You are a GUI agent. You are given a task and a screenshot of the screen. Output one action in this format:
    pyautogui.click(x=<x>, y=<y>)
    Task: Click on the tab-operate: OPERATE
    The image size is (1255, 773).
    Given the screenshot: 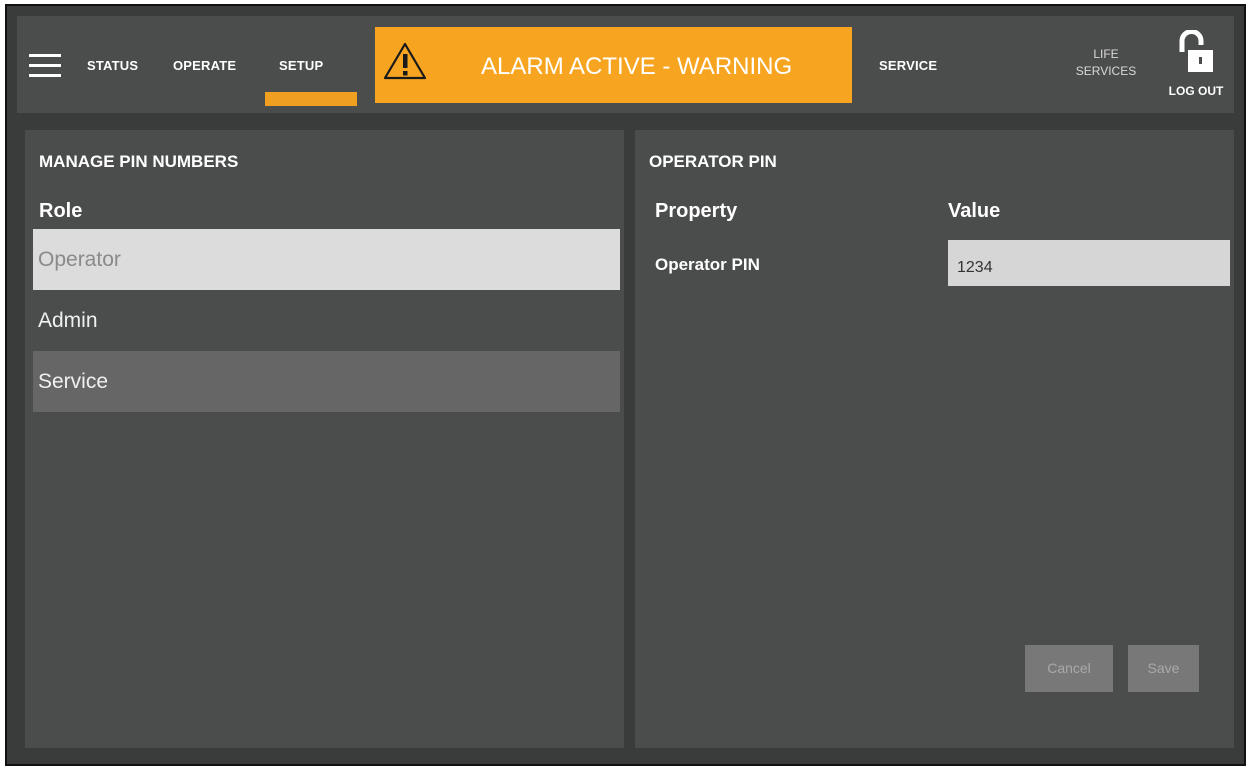 What is the action you would take?
    pyautogui.click(x=204, y=65)
    